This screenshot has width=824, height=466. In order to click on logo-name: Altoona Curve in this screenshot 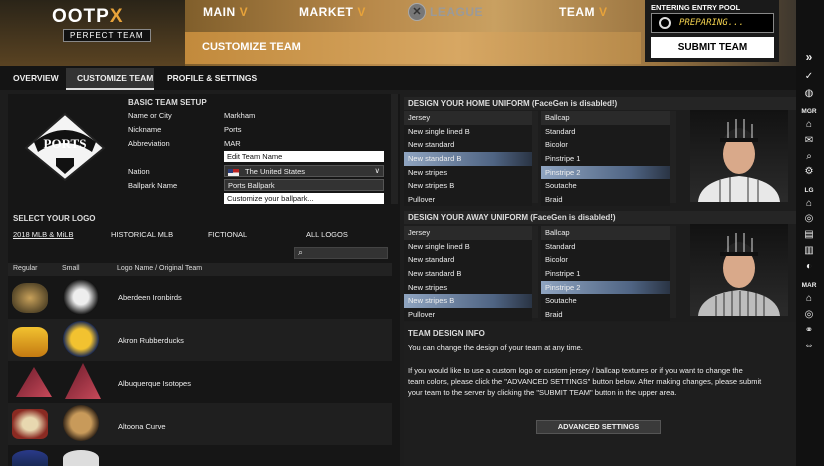, I will do `click(142, 426)`.